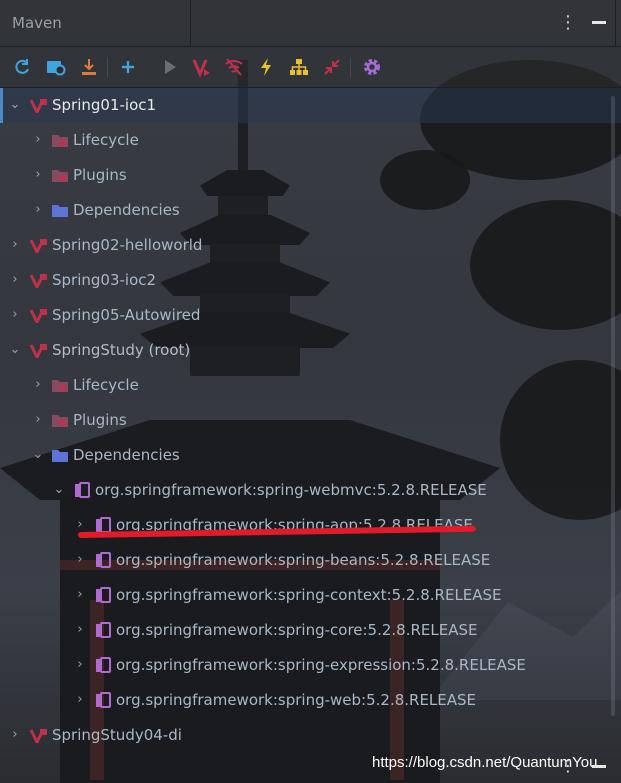 This screenshot has width=621, height=783. What do you see at coordinates (332, 67) in the screenshot?
I see `collapse-all-icon` at bounding box center [332, 67].